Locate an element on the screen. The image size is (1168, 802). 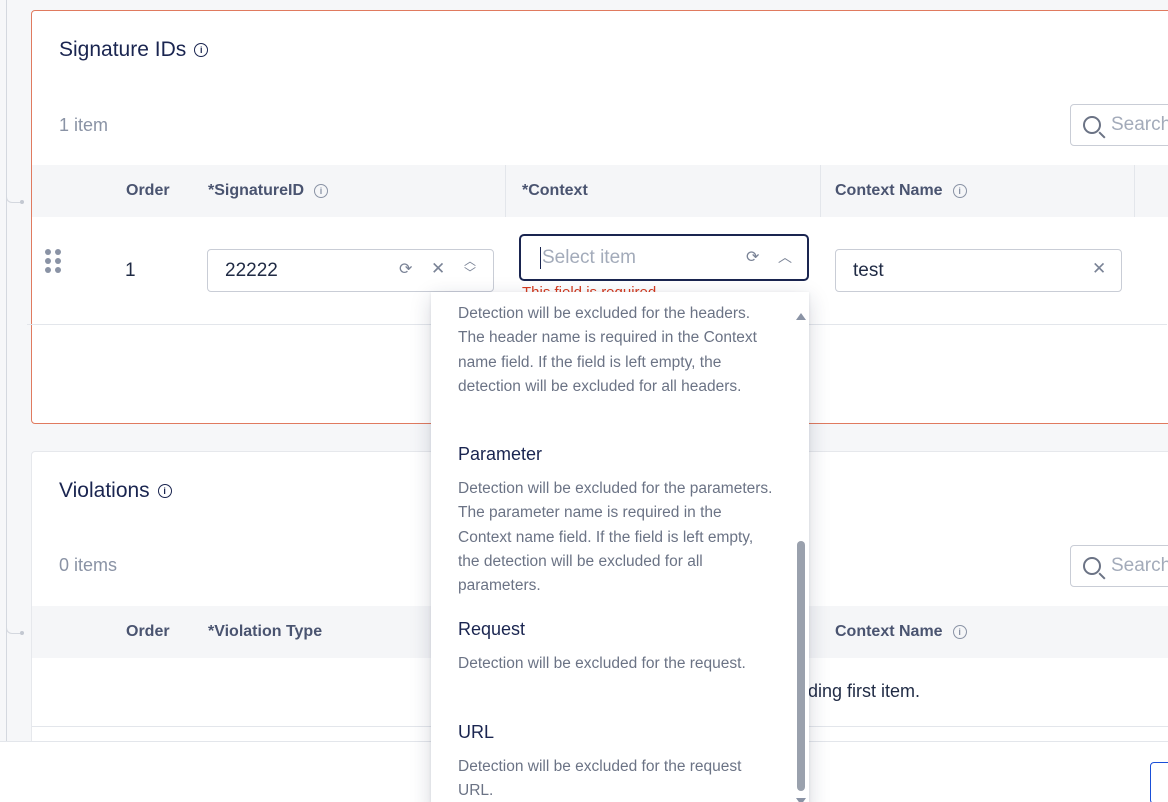
item-count: 1 item is located at coordinates (84, 125).